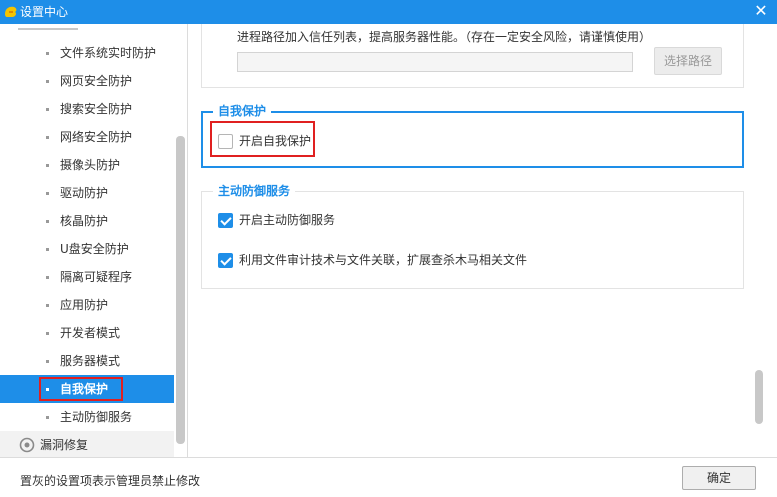 The image size is (777, 497). I want to click on sidebar-item-partial, so click(48, 27).